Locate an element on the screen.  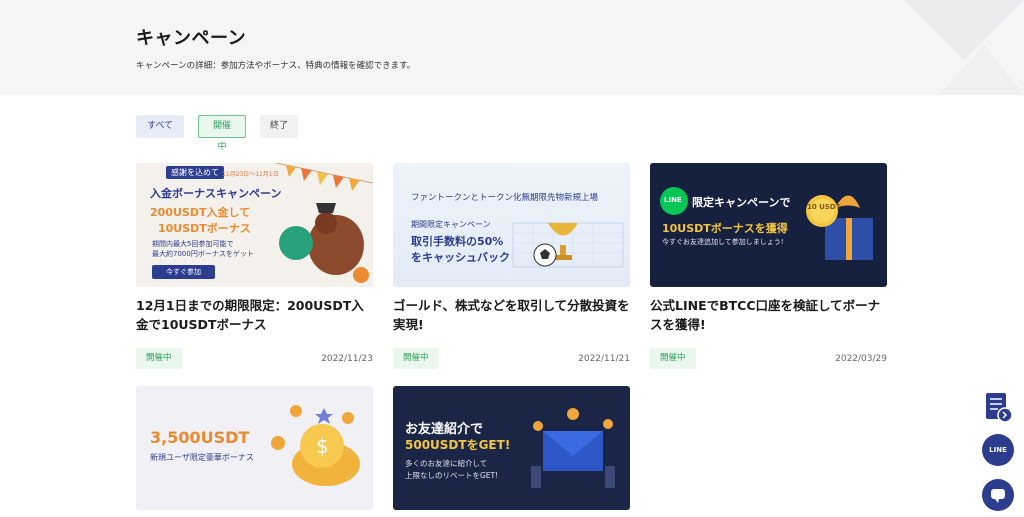
banner-line1: 200USDT入金して is located at coordinates (200, 212).